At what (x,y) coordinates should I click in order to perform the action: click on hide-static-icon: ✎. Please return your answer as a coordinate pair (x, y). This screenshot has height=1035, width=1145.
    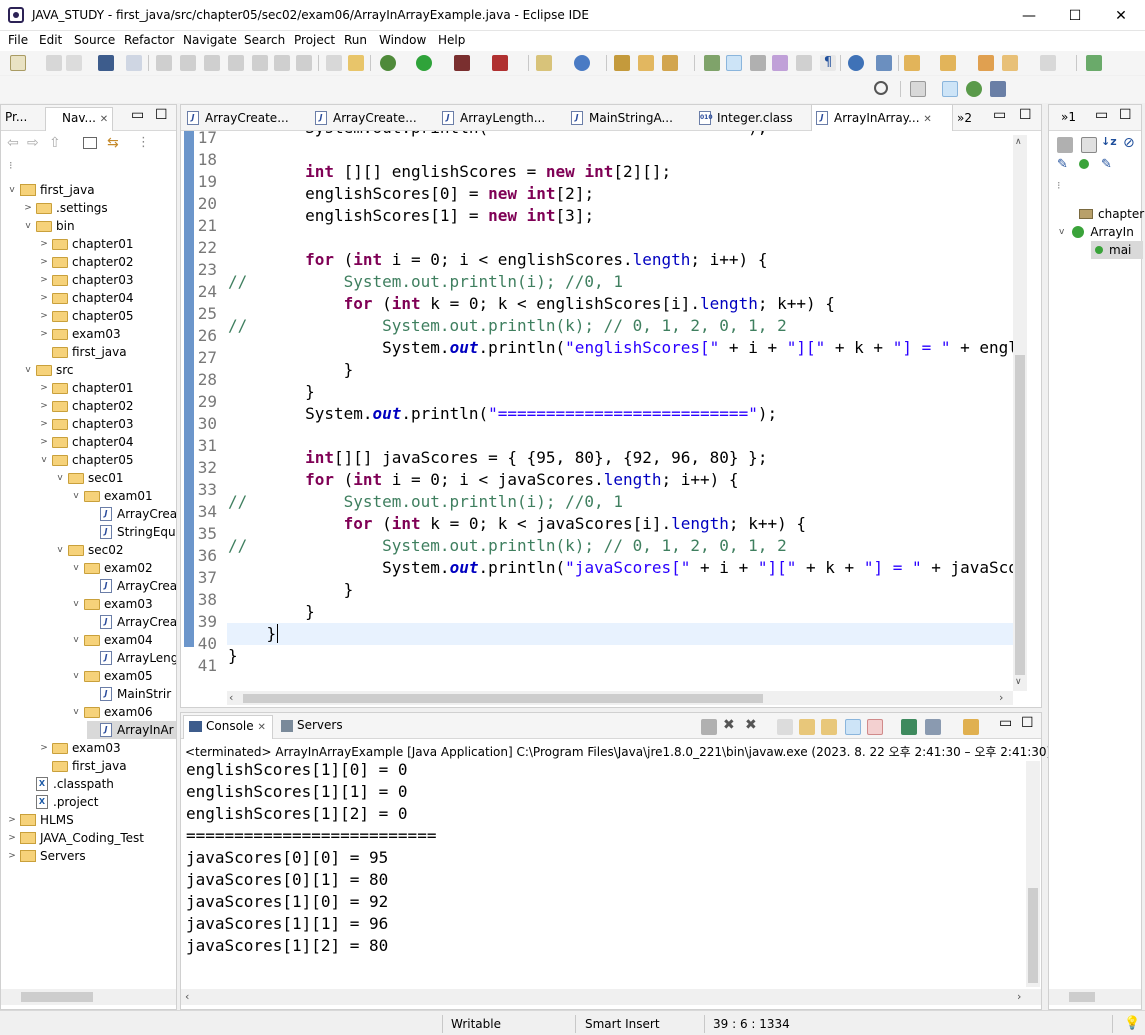
    Looking at the image, I should click on (1062, 164).